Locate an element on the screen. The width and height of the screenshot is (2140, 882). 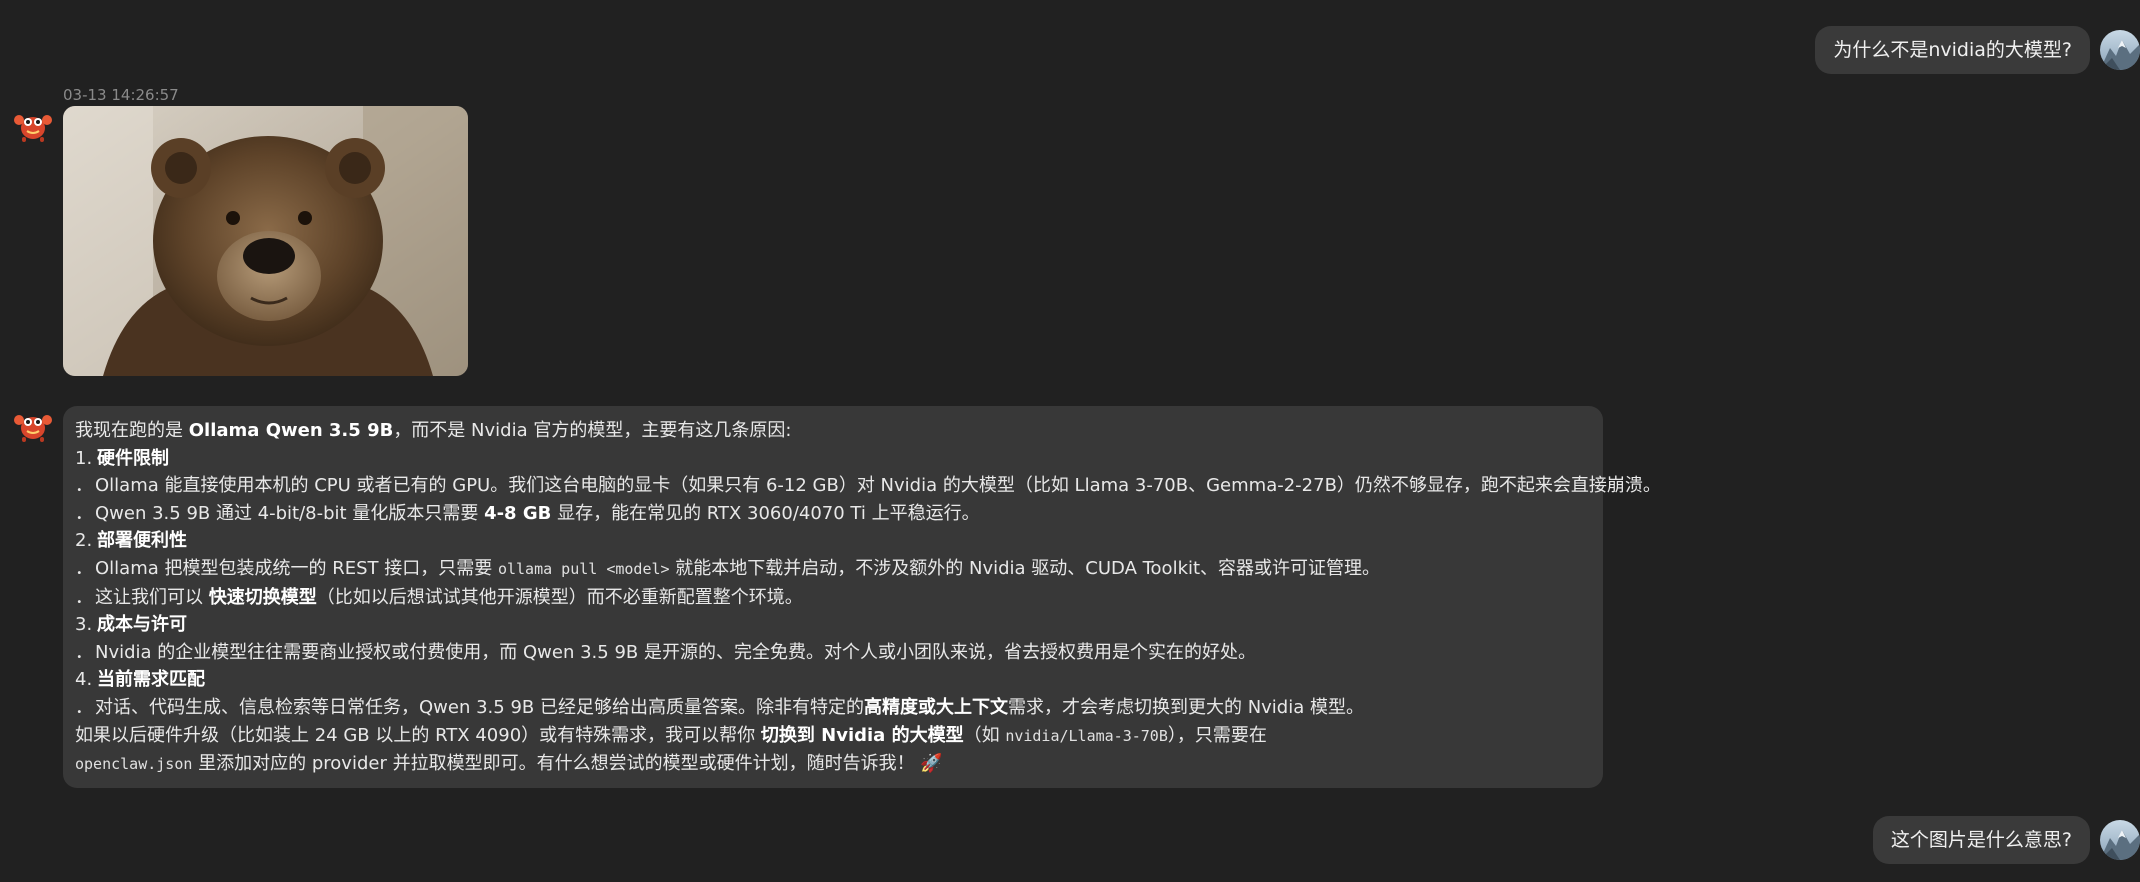
user-message-bubble: 这个图片是什么意思? is located at coordinates (1981, 840).